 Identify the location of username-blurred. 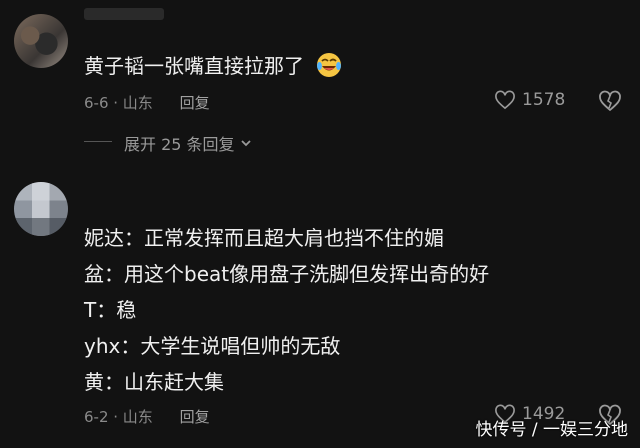
(124, 14).